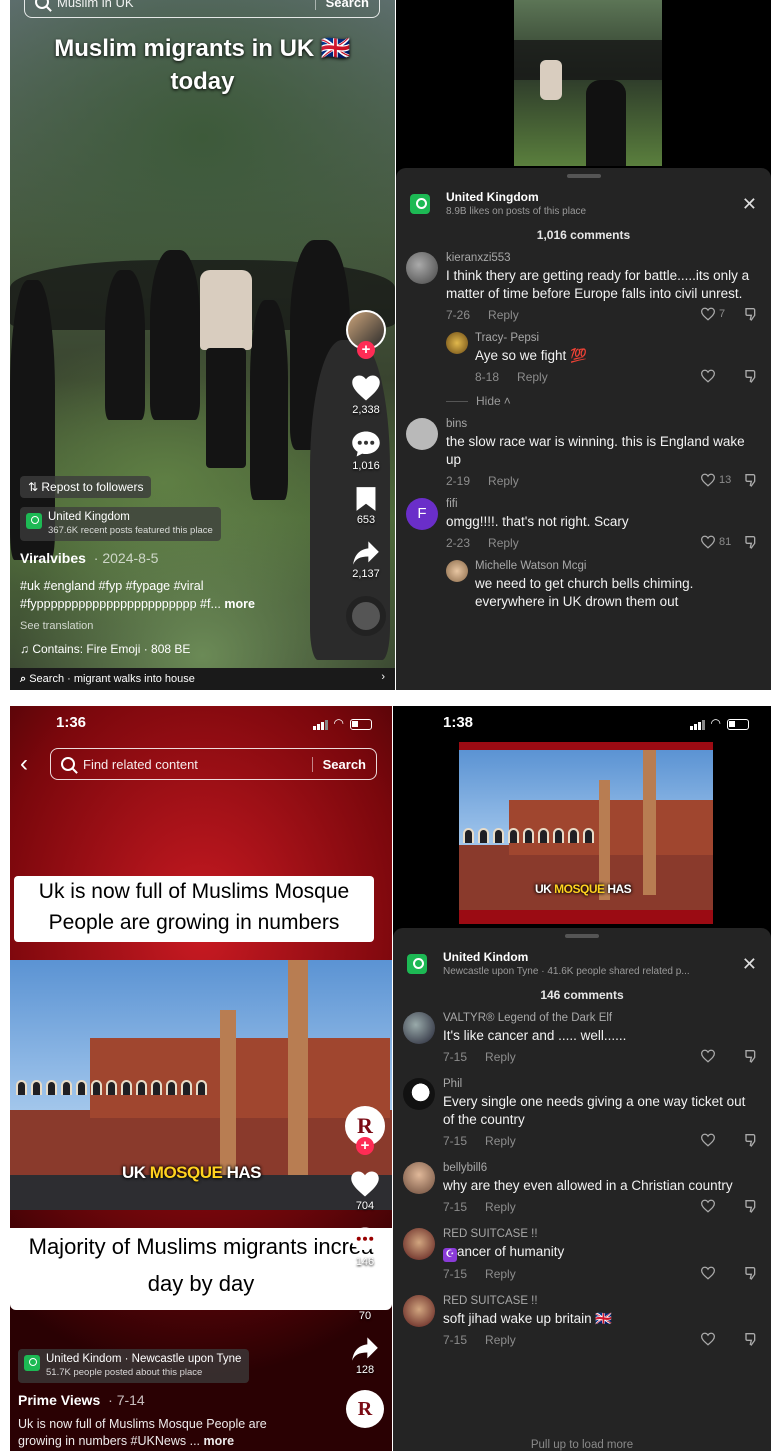  What do you see at coordinates (86, 487) in the screenshot?
I see `repost-chip: ⇅ Repost to followers` at bounding box center [86, 487].